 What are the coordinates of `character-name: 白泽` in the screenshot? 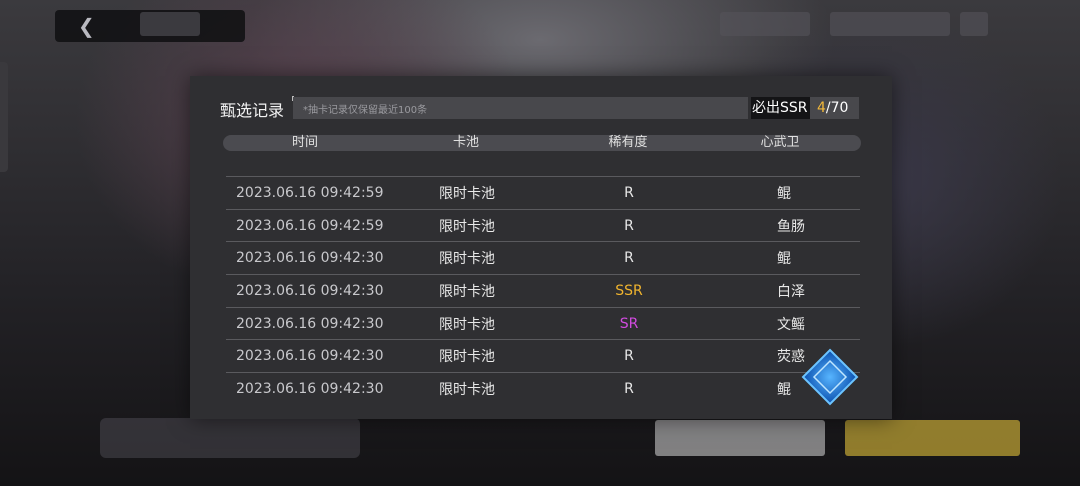 It's located at (791, 291).